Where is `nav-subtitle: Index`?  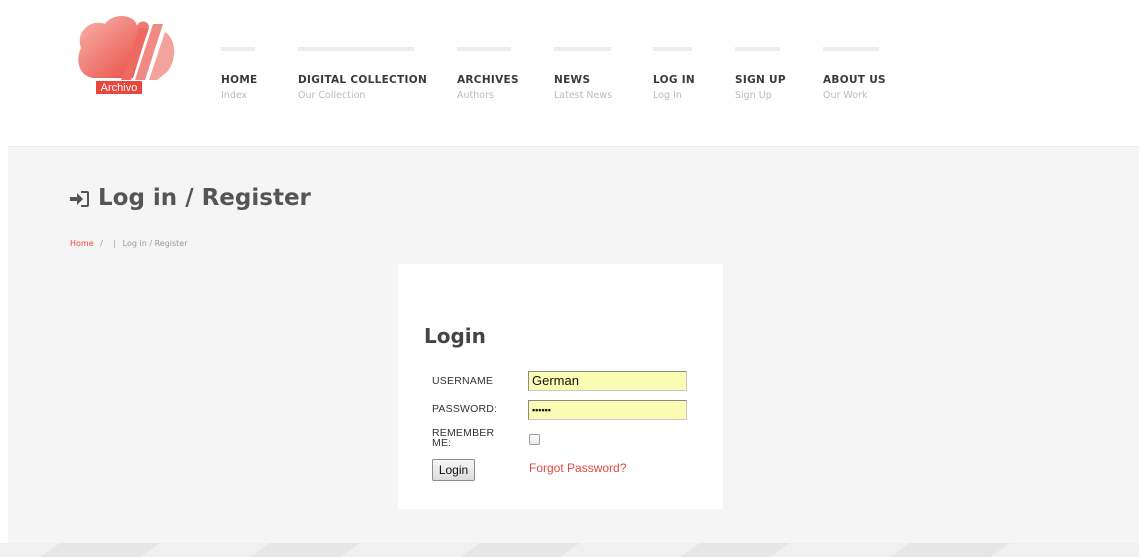
nav-subtitle: Index is located at coordinates (234, 95).